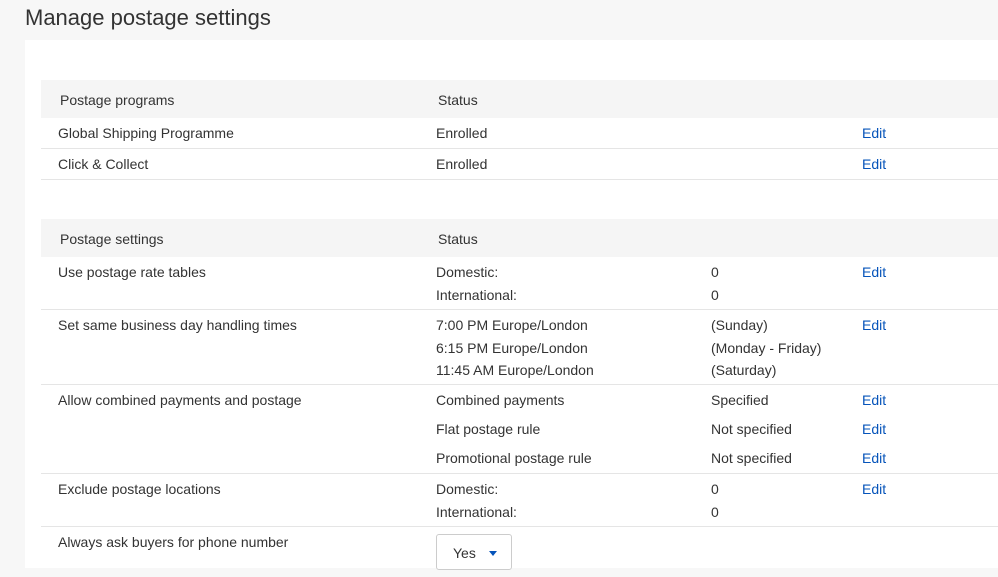 This screenshot has height=577, width=998. Describe the element at coordinates (117, 100) in the screenshot. I see `column-header-program: Postage programs` at that location.